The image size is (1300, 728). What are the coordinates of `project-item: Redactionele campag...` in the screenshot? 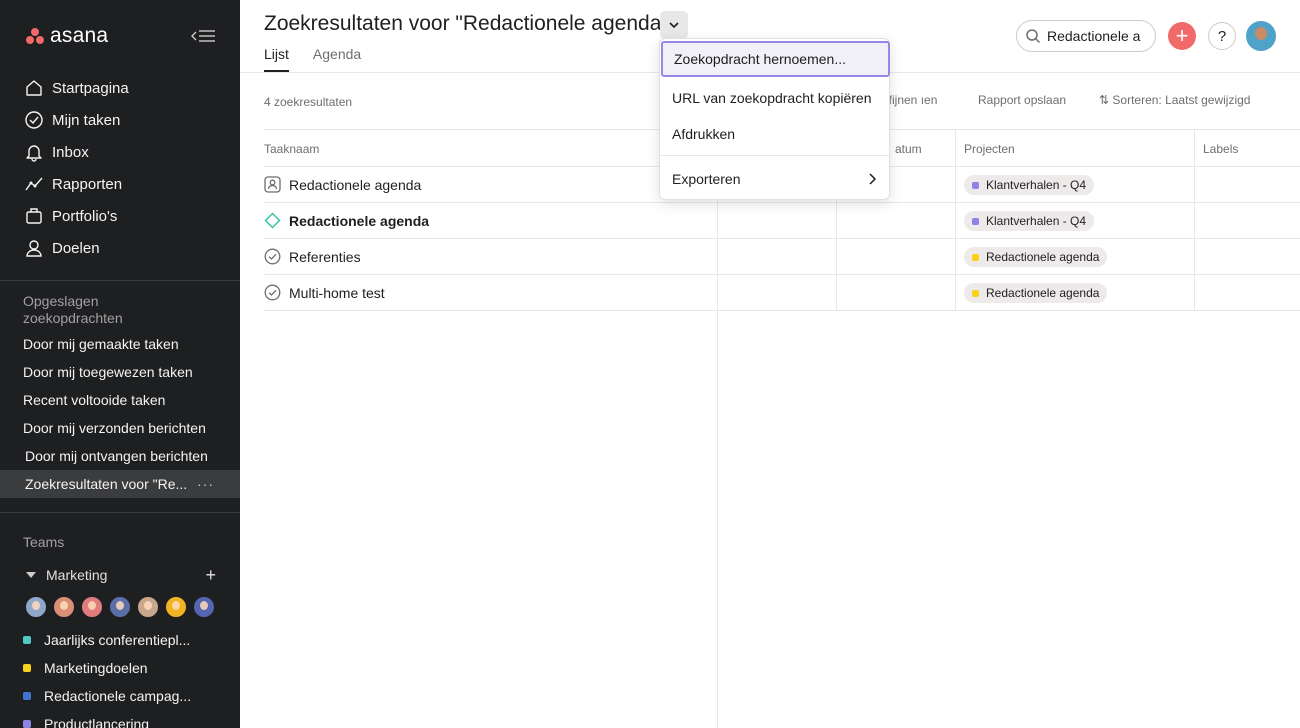 It's located at (123, 696).